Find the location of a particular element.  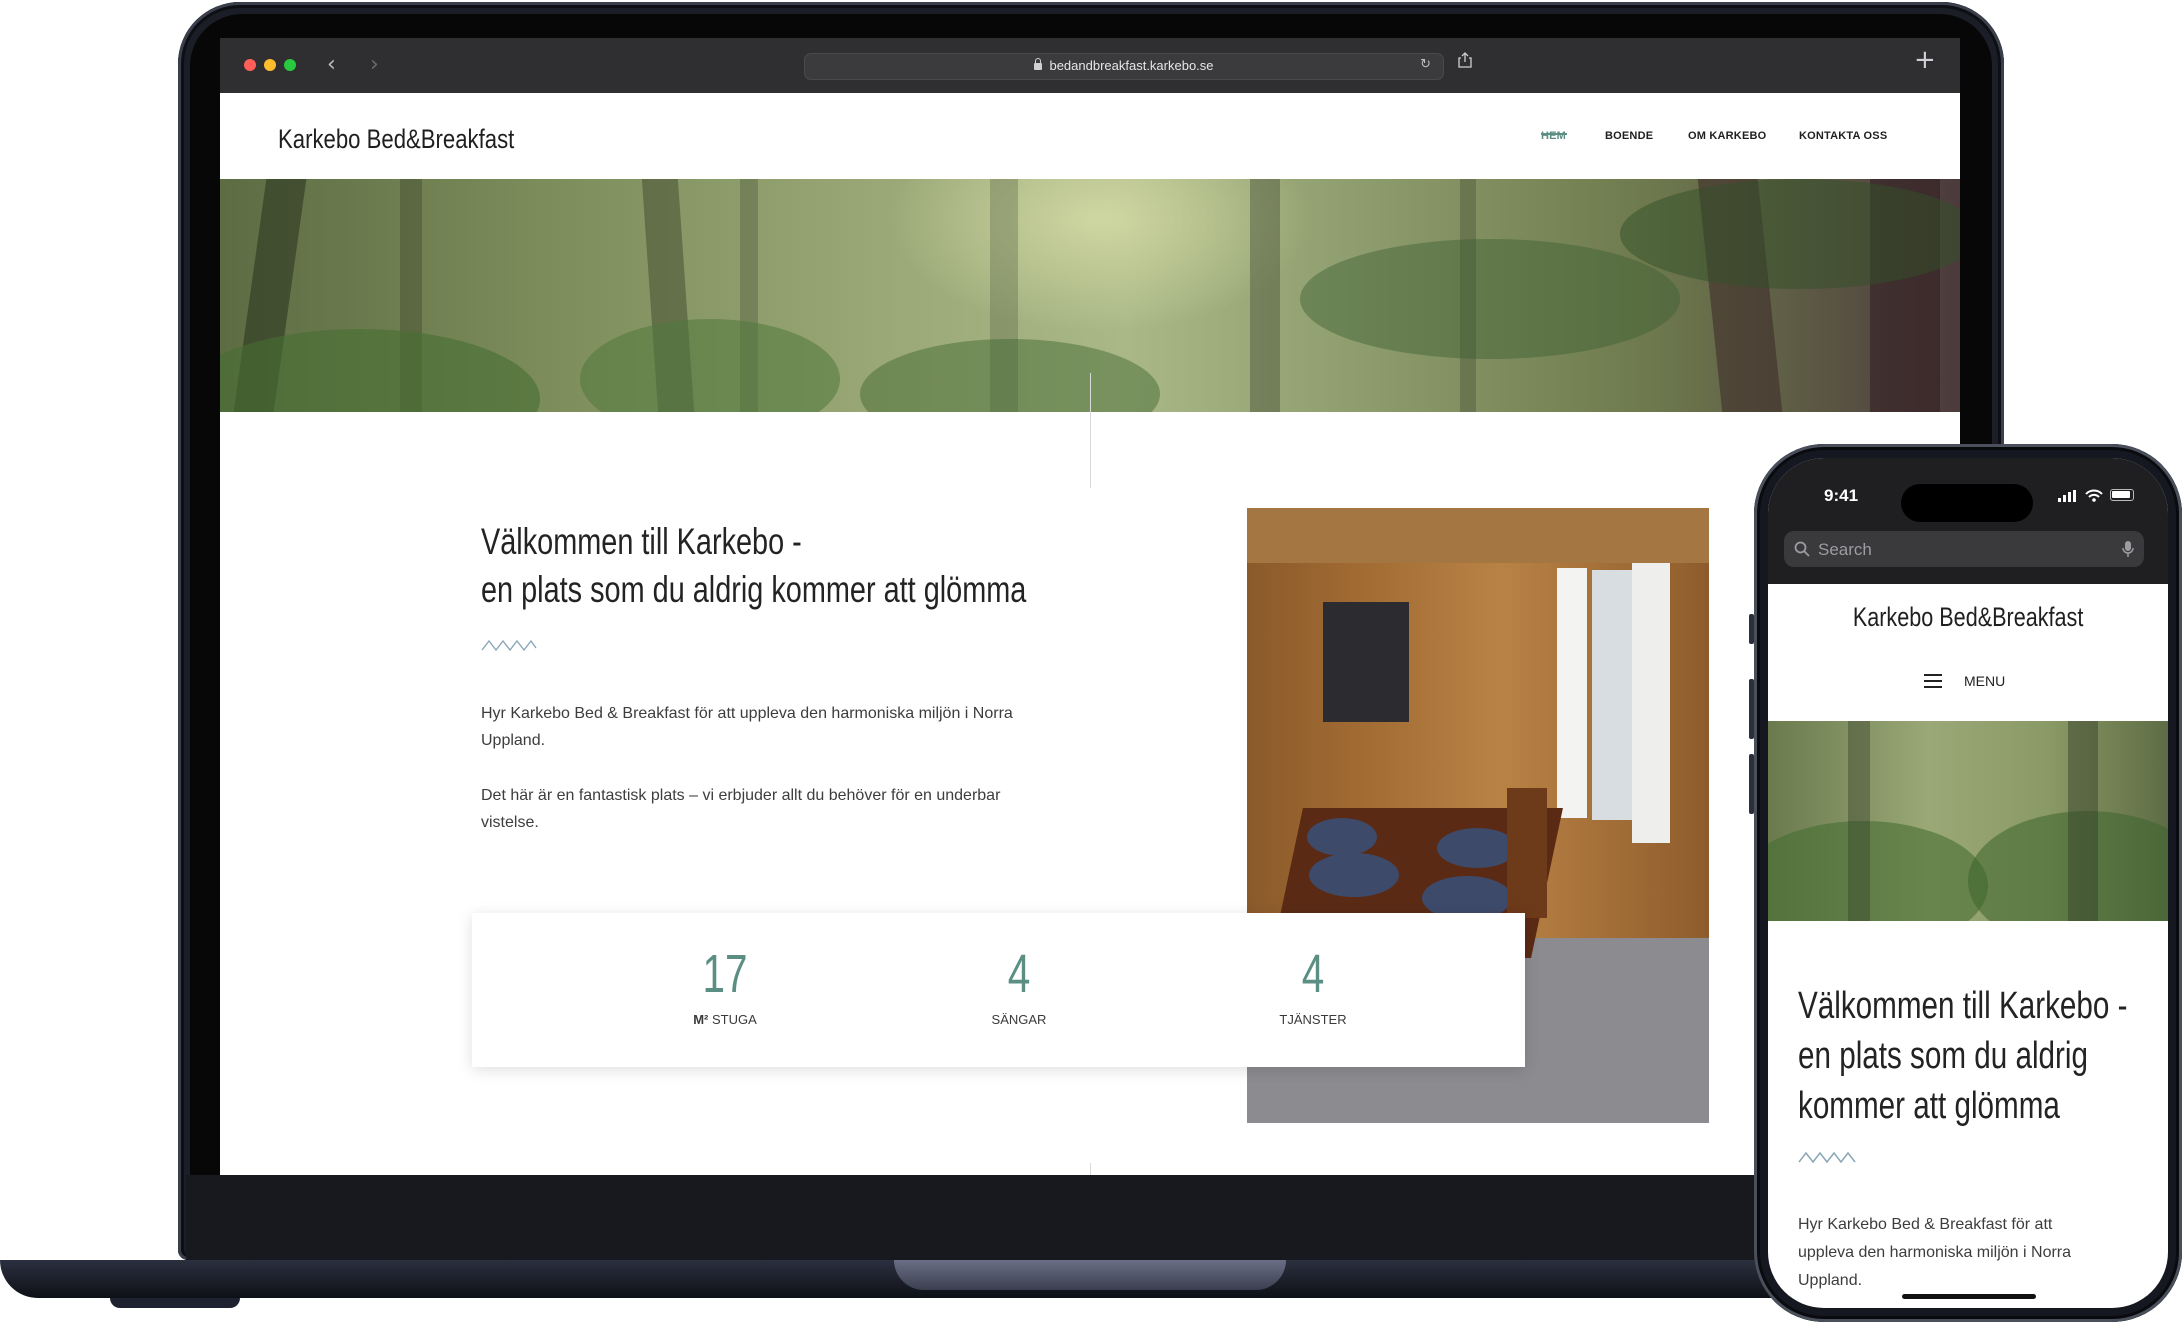

phone-site-logo: Karkebo Bed&Breakfast is located at coordinates (1968, 617).